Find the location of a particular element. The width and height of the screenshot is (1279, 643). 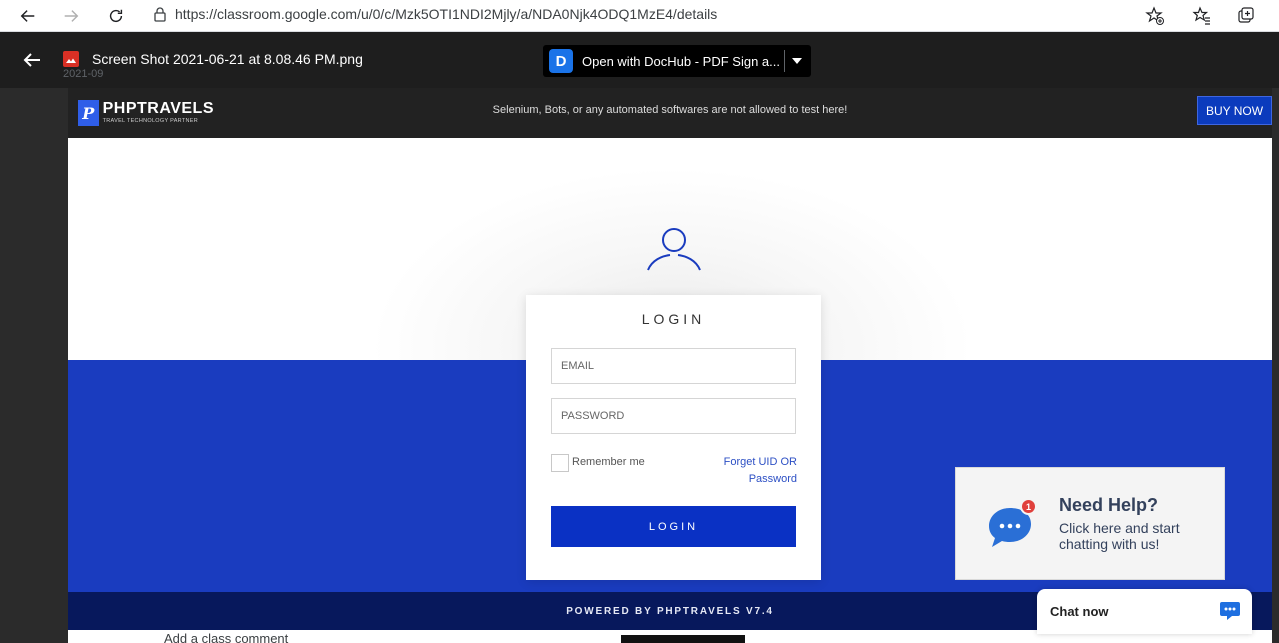

favorite-star-button is located at coordinates (1155, 16).